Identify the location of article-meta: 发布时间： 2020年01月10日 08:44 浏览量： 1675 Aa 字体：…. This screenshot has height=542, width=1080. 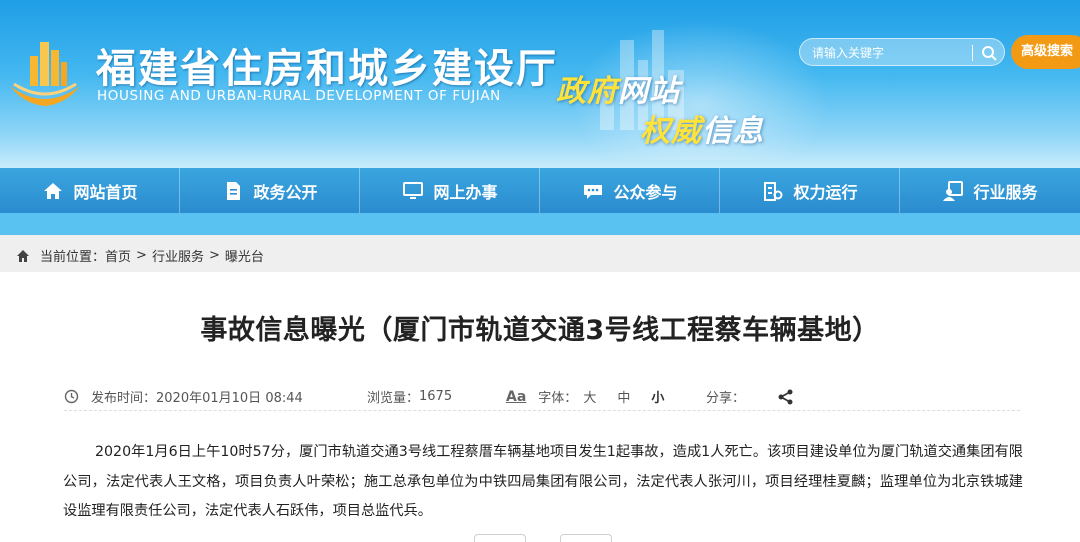
(542, 397).